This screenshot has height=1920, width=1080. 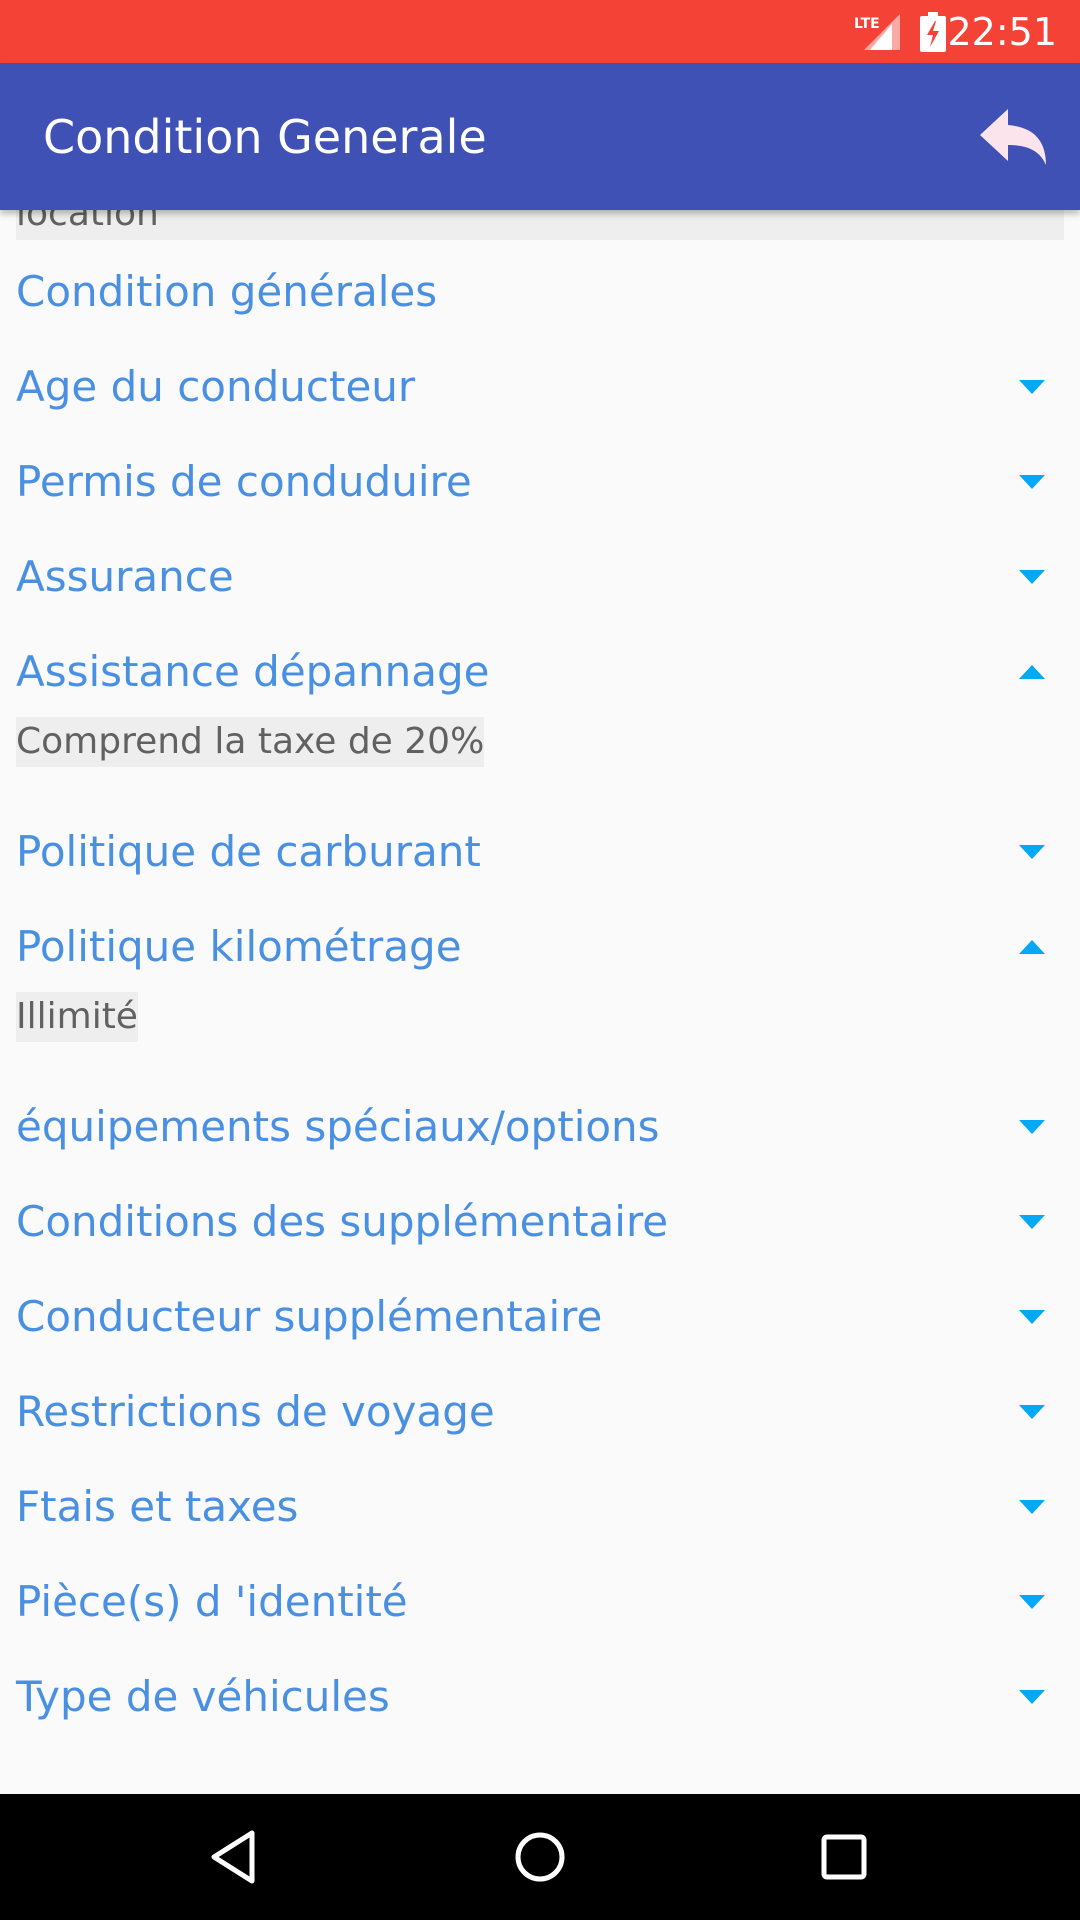 I want to click on lte-signal-icon: LTE, so click(x=877, y=32).